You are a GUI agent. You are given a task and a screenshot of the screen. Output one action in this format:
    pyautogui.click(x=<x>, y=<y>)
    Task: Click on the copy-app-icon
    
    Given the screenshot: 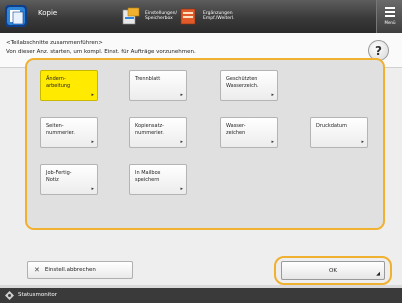 What is the action you would take?
    pyautogui.click(x=16, y=16)
    